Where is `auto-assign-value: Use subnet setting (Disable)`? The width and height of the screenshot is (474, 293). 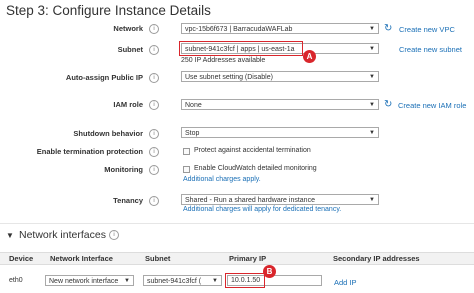
auto-assign-value: Use subnet setting (Disable) is located at coordinates (229, 77).